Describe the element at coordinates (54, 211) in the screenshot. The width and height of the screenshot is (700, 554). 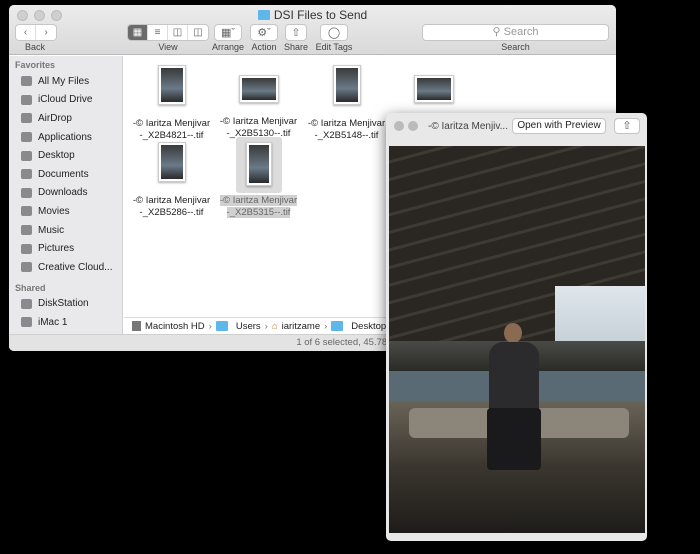
I see `sidebar-item-label: Movies` at that location.